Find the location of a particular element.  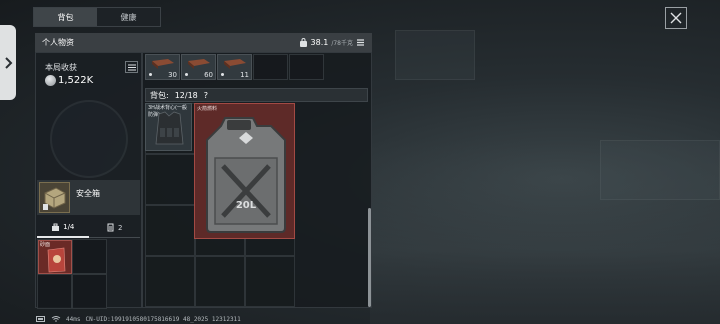

snack-bag-icon is located at coordinates (56, 260).